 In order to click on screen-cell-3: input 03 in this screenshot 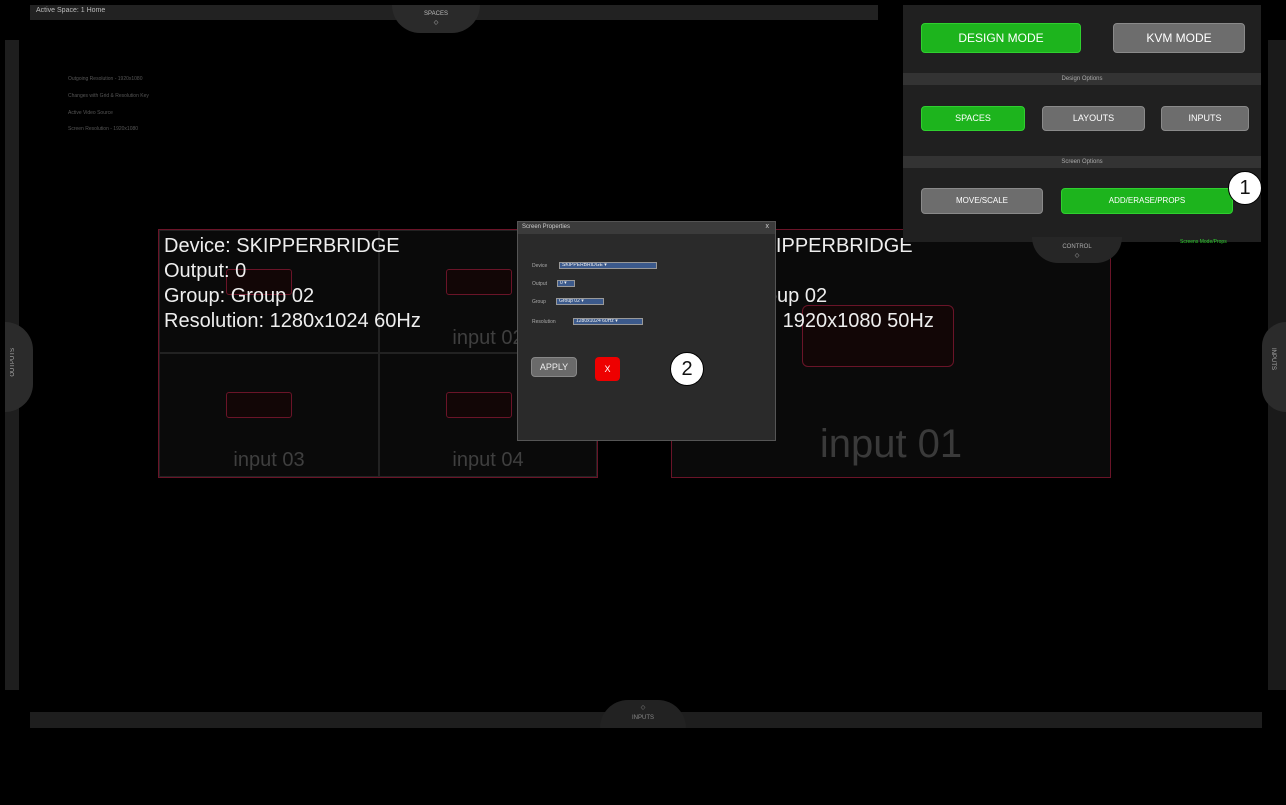, I will do `click(269, 415)`.